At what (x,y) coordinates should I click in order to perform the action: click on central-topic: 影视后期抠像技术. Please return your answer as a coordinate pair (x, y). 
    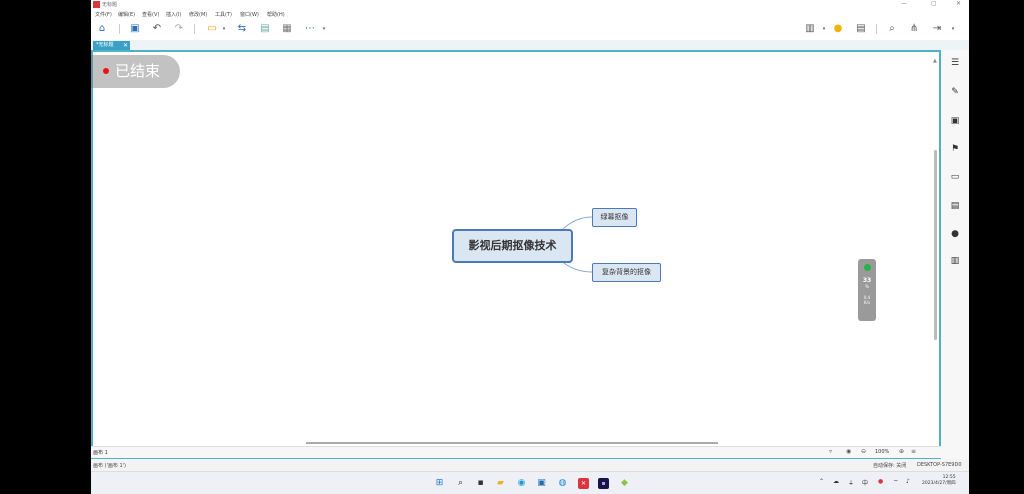
    Looking at the image, I should click on (512, 246).